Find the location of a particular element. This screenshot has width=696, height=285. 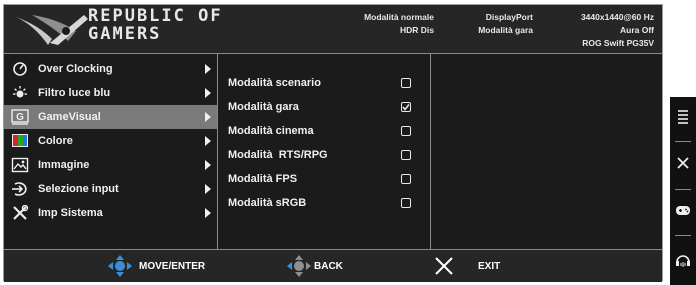

gauge-icon is located at coordinates (20, 69).